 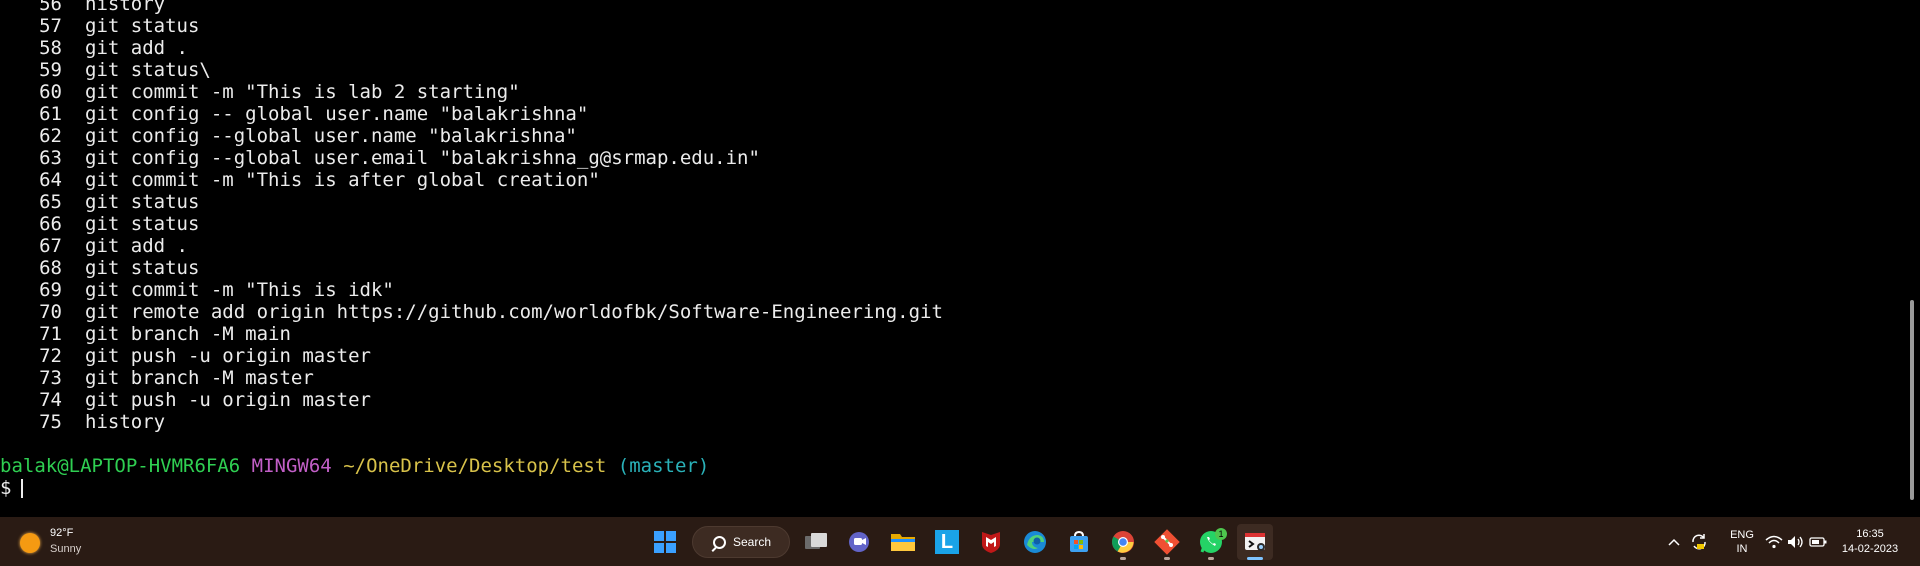 I want to click on git-gui-button, so click(x=1167, y=542).